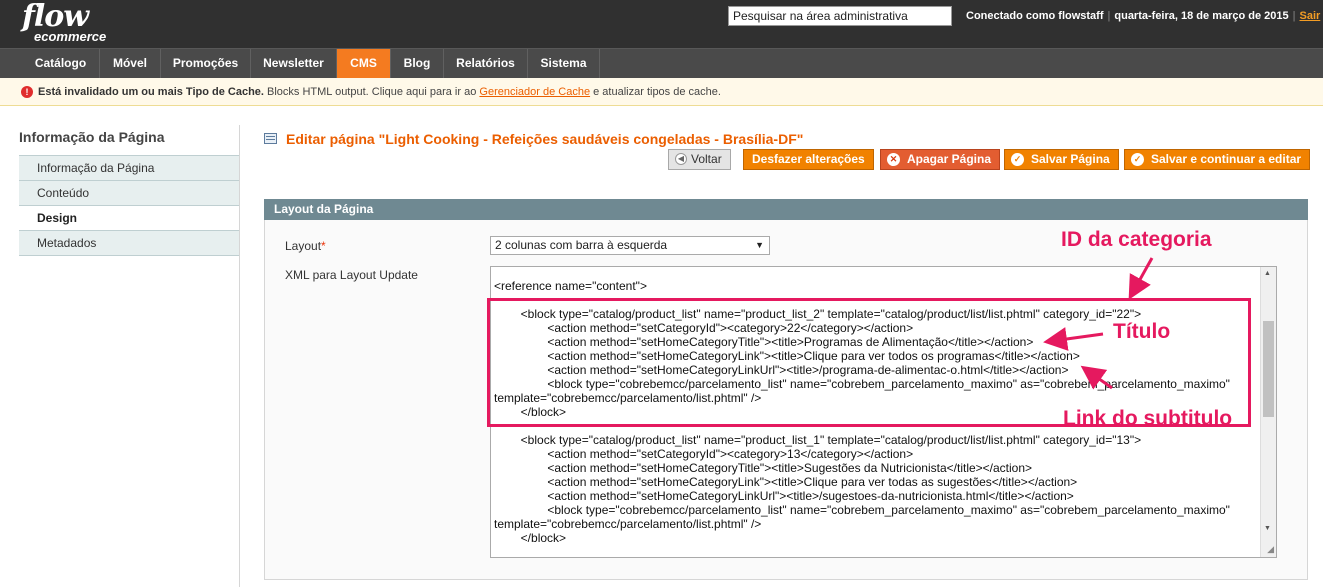  What do you see at coordinates (1141, 278) in the screenshot?
I see `arrow-category-id` at bounding box center [1141, 278].